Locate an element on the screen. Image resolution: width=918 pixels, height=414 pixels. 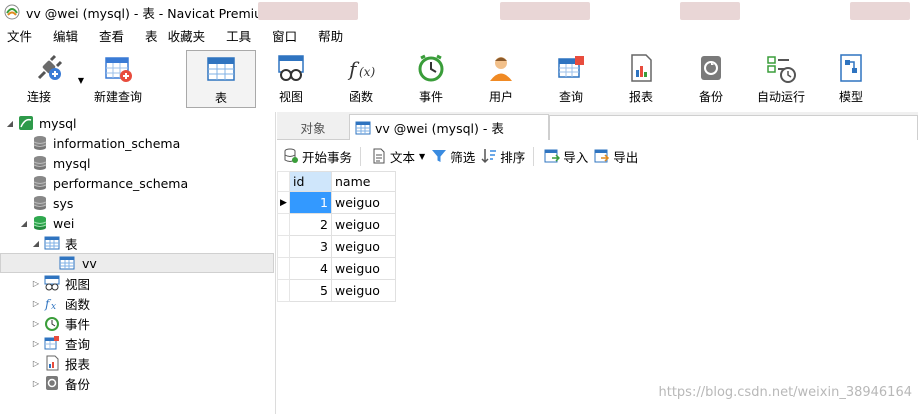
view-button: 视图 is located at coordinates (291, 79).